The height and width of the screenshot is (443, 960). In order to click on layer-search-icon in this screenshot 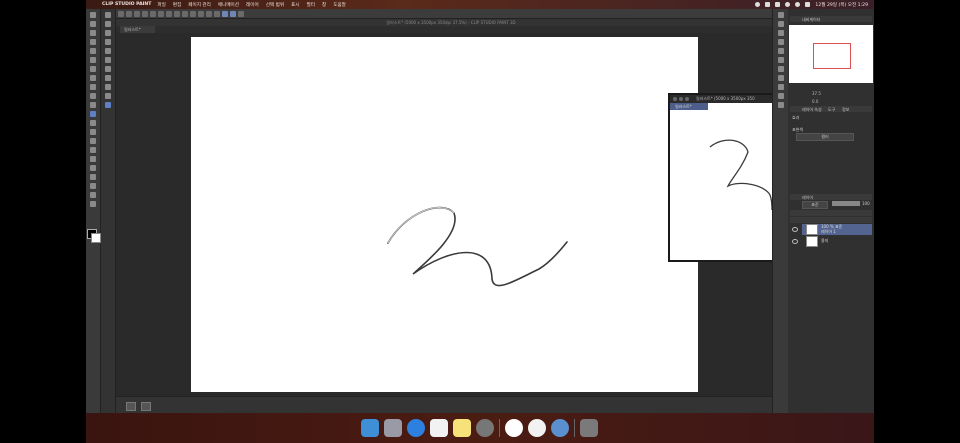, I will do `click(781, 105)`.